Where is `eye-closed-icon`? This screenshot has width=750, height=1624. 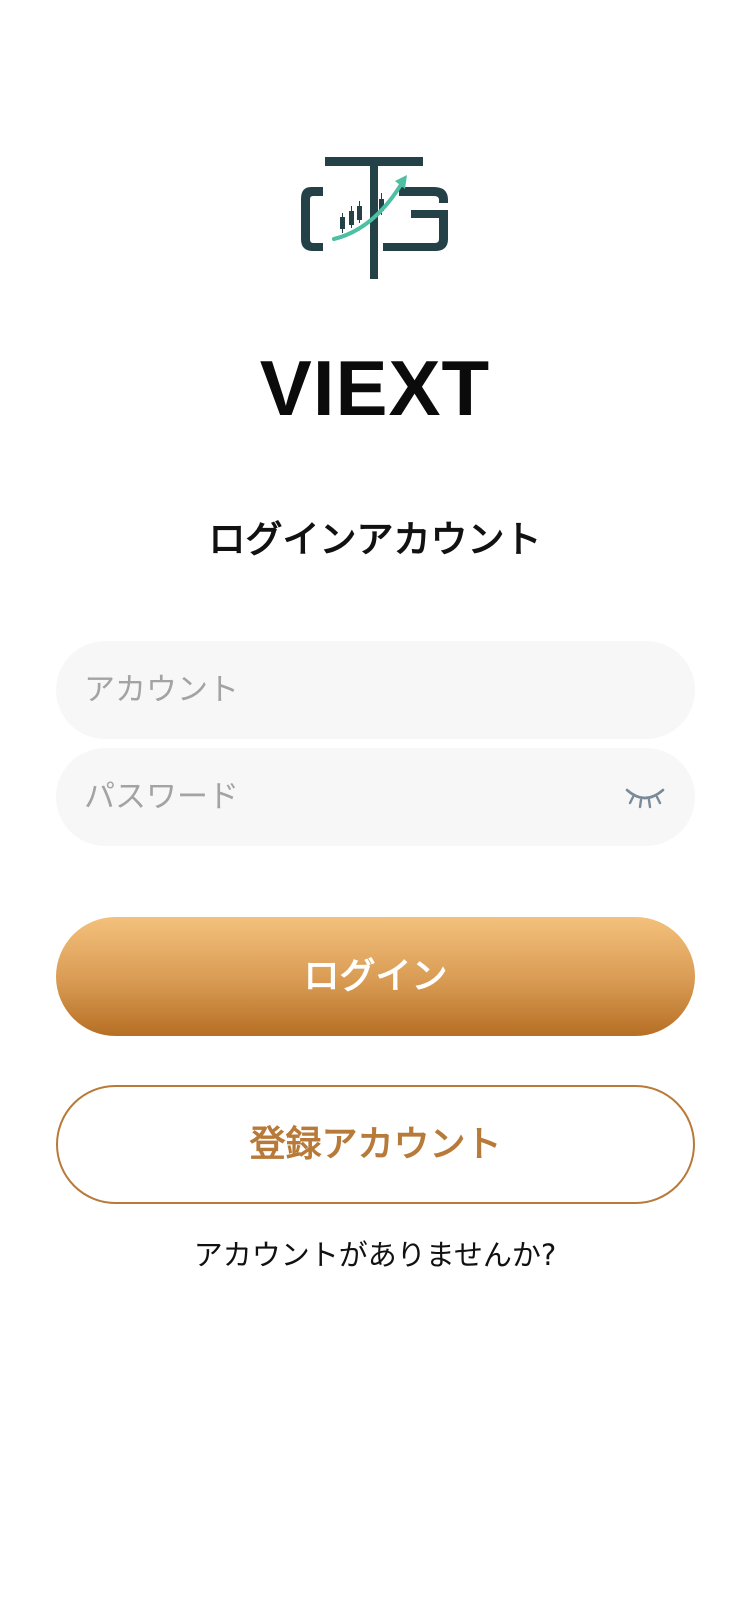 eye-closed-icon is located at coordinates (645, 797).